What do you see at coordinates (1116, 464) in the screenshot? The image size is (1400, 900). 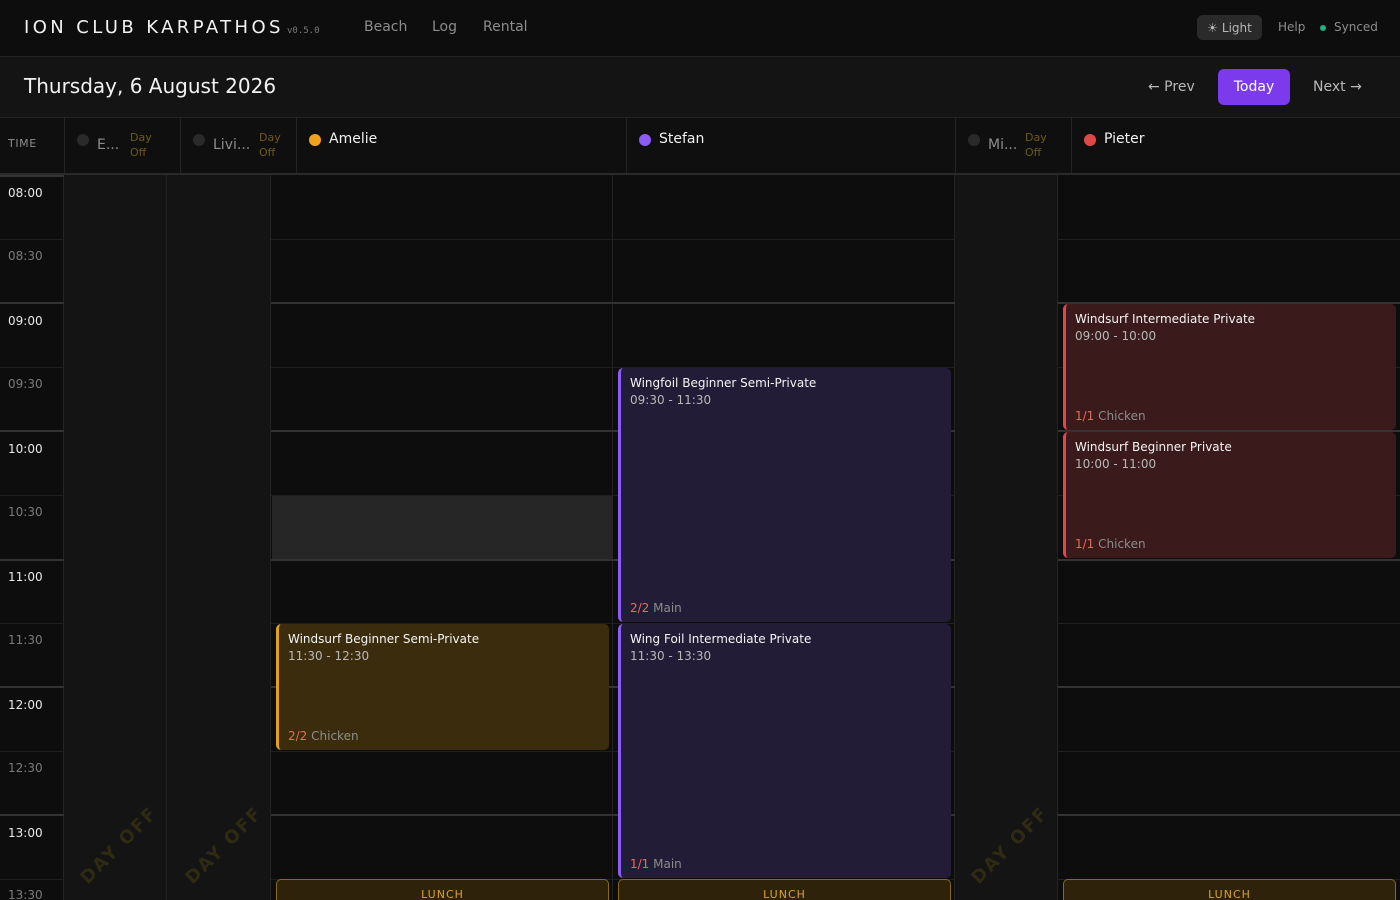 I see `lesson-time: 10:00 - 11:00` at bounding box center [1116, 464].